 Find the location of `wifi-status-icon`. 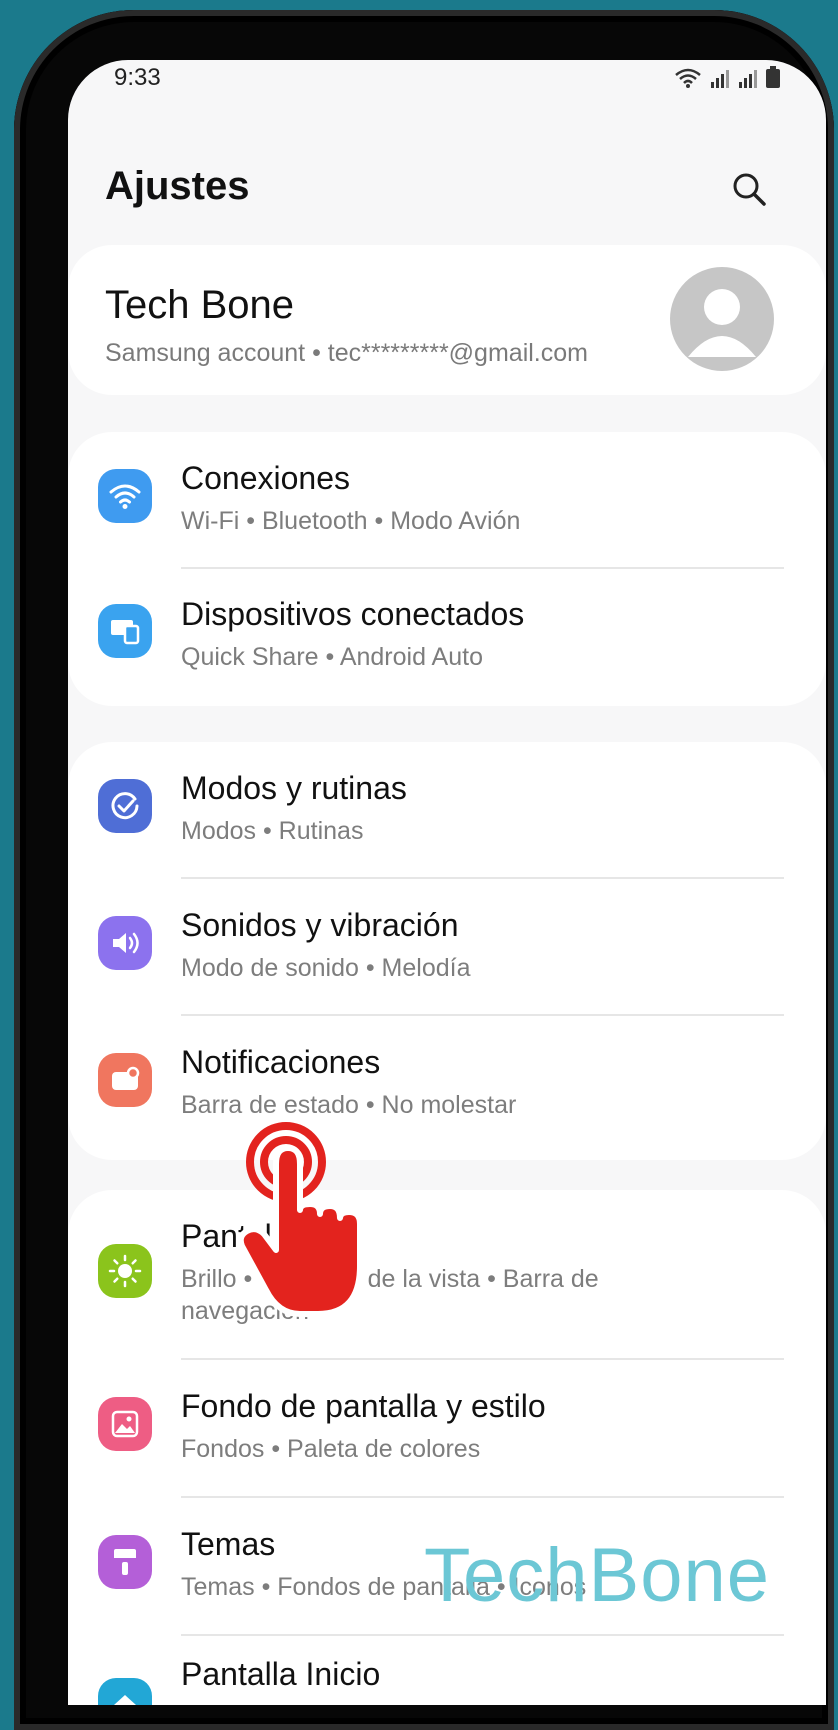

wifi-status-icon is located at coordinates (688, 78).